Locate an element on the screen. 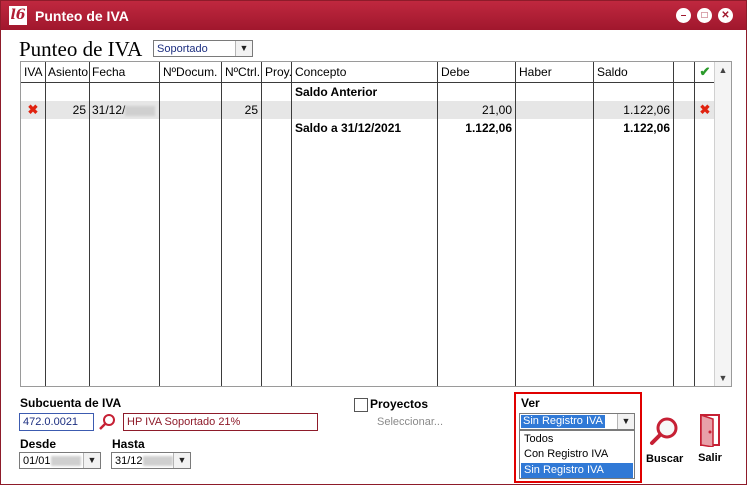 The image size is (747, 485). restore-icon: □ is located at coordinates (704, 15).